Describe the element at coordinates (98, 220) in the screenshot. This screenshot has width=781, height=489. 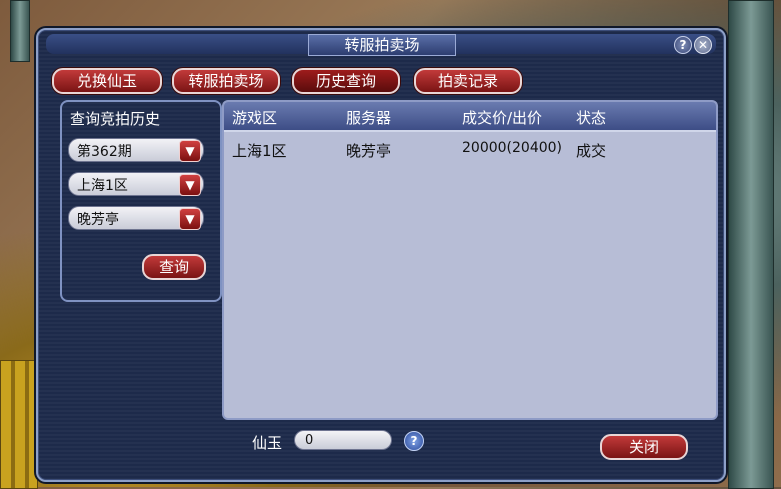
I see `server-value: 晚芳亭` at that location.